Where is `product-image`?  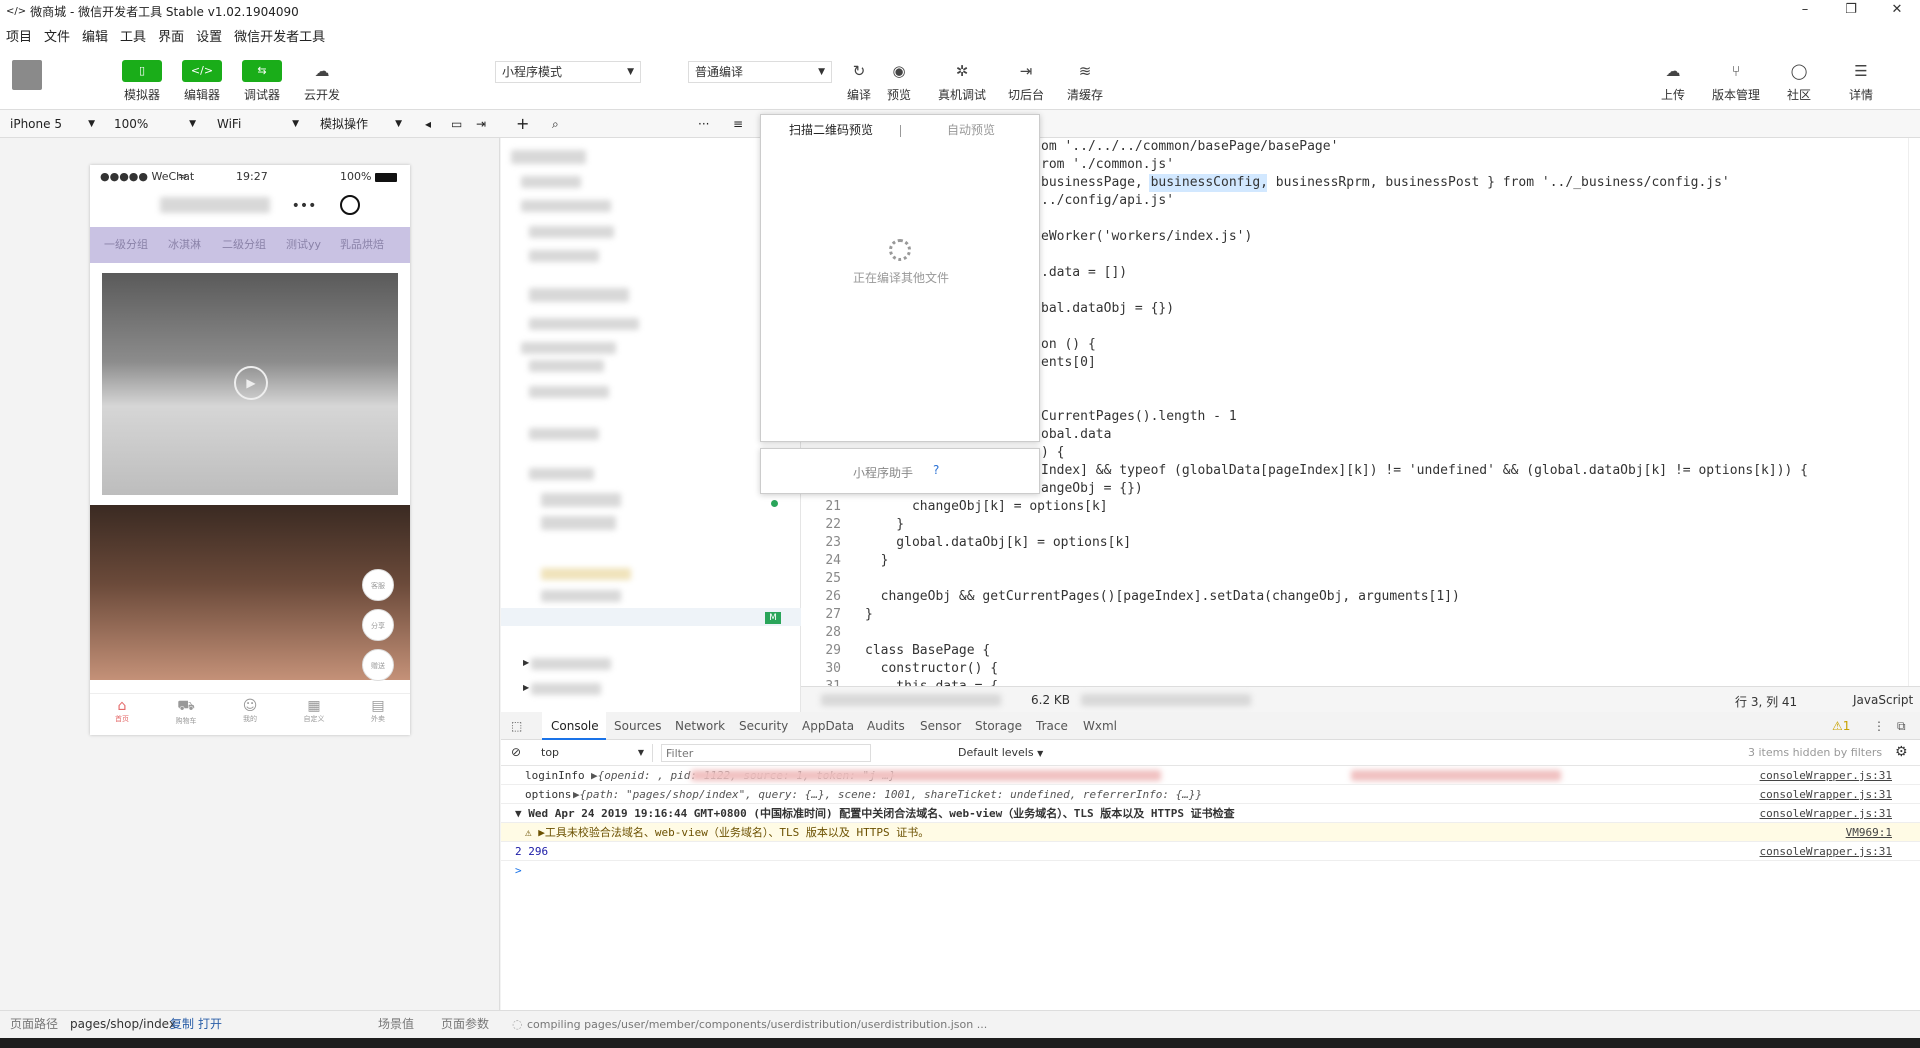
product-image is located at coordinates (250, 592).